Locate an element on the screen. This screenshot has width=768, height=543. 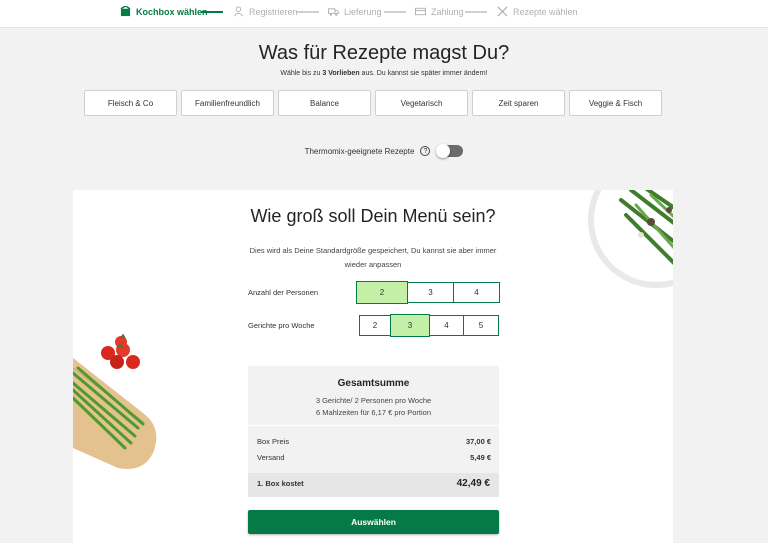
step-rezepte: Rezepte wählen is located at coordinates (537, 11).